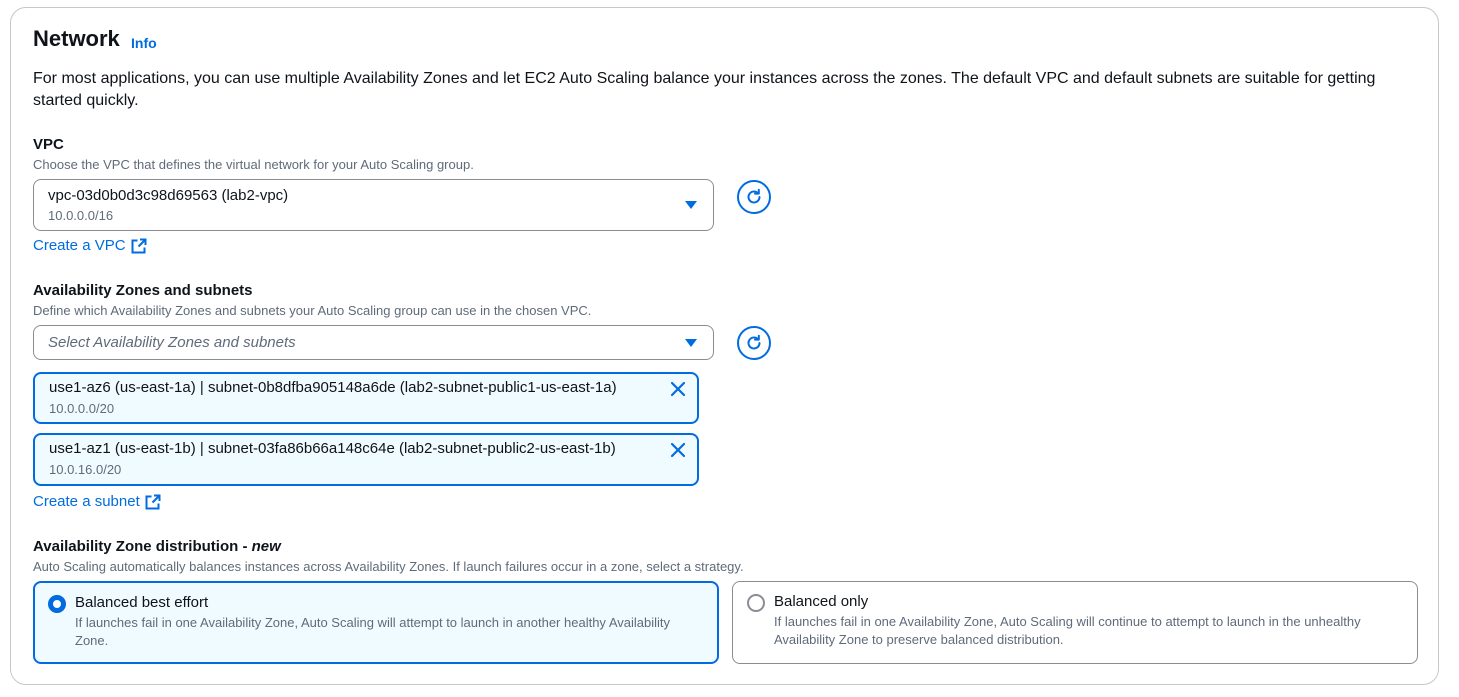  What do you see at coordinates (266, 546) in the screenshot?
I see `new-badge: new` at bounding box center [266, 546].